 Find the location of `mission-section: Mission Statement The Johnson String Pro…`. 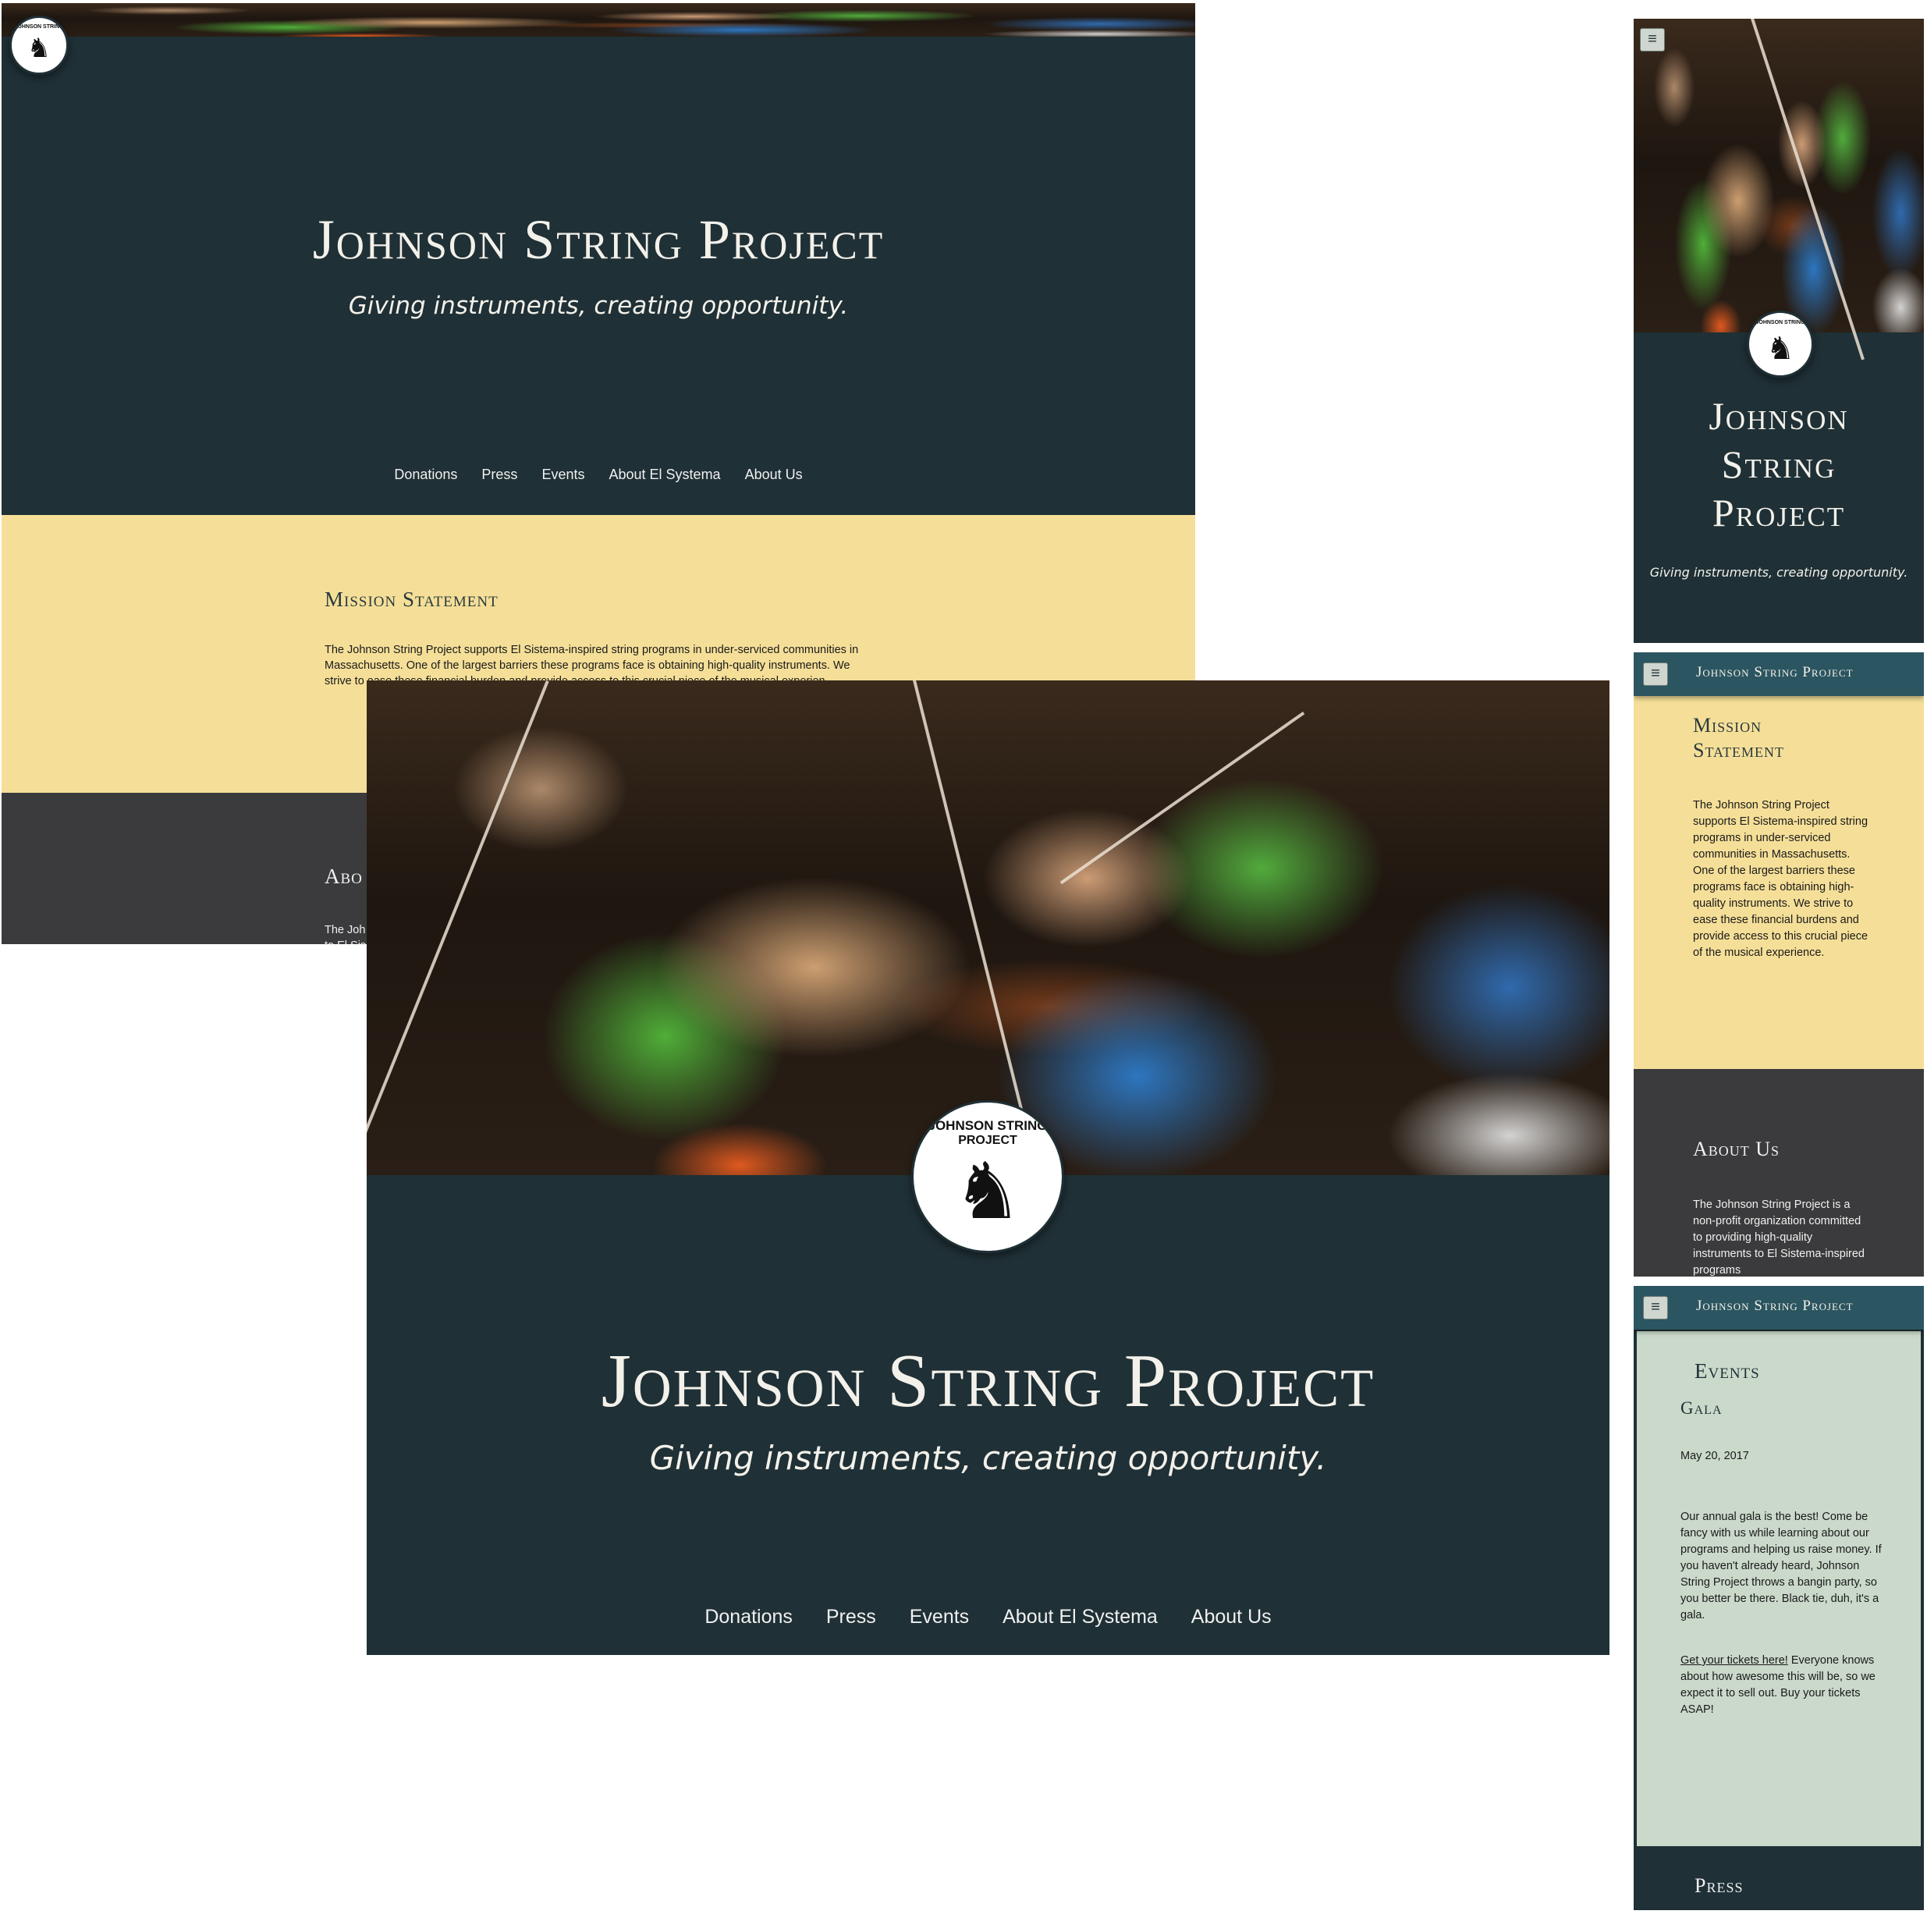

mission-section: Mission Statement The Johnson String Pro… is located at coordinates (1779, 882).